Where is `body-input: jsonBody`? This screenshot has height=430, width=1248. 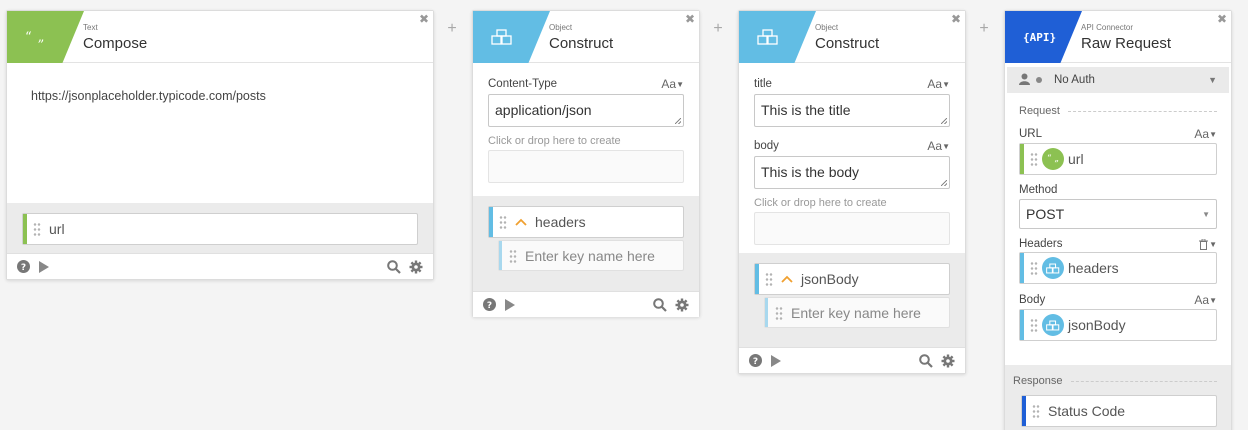 body-input: jsonBody is located at coordinates (1118, 325).